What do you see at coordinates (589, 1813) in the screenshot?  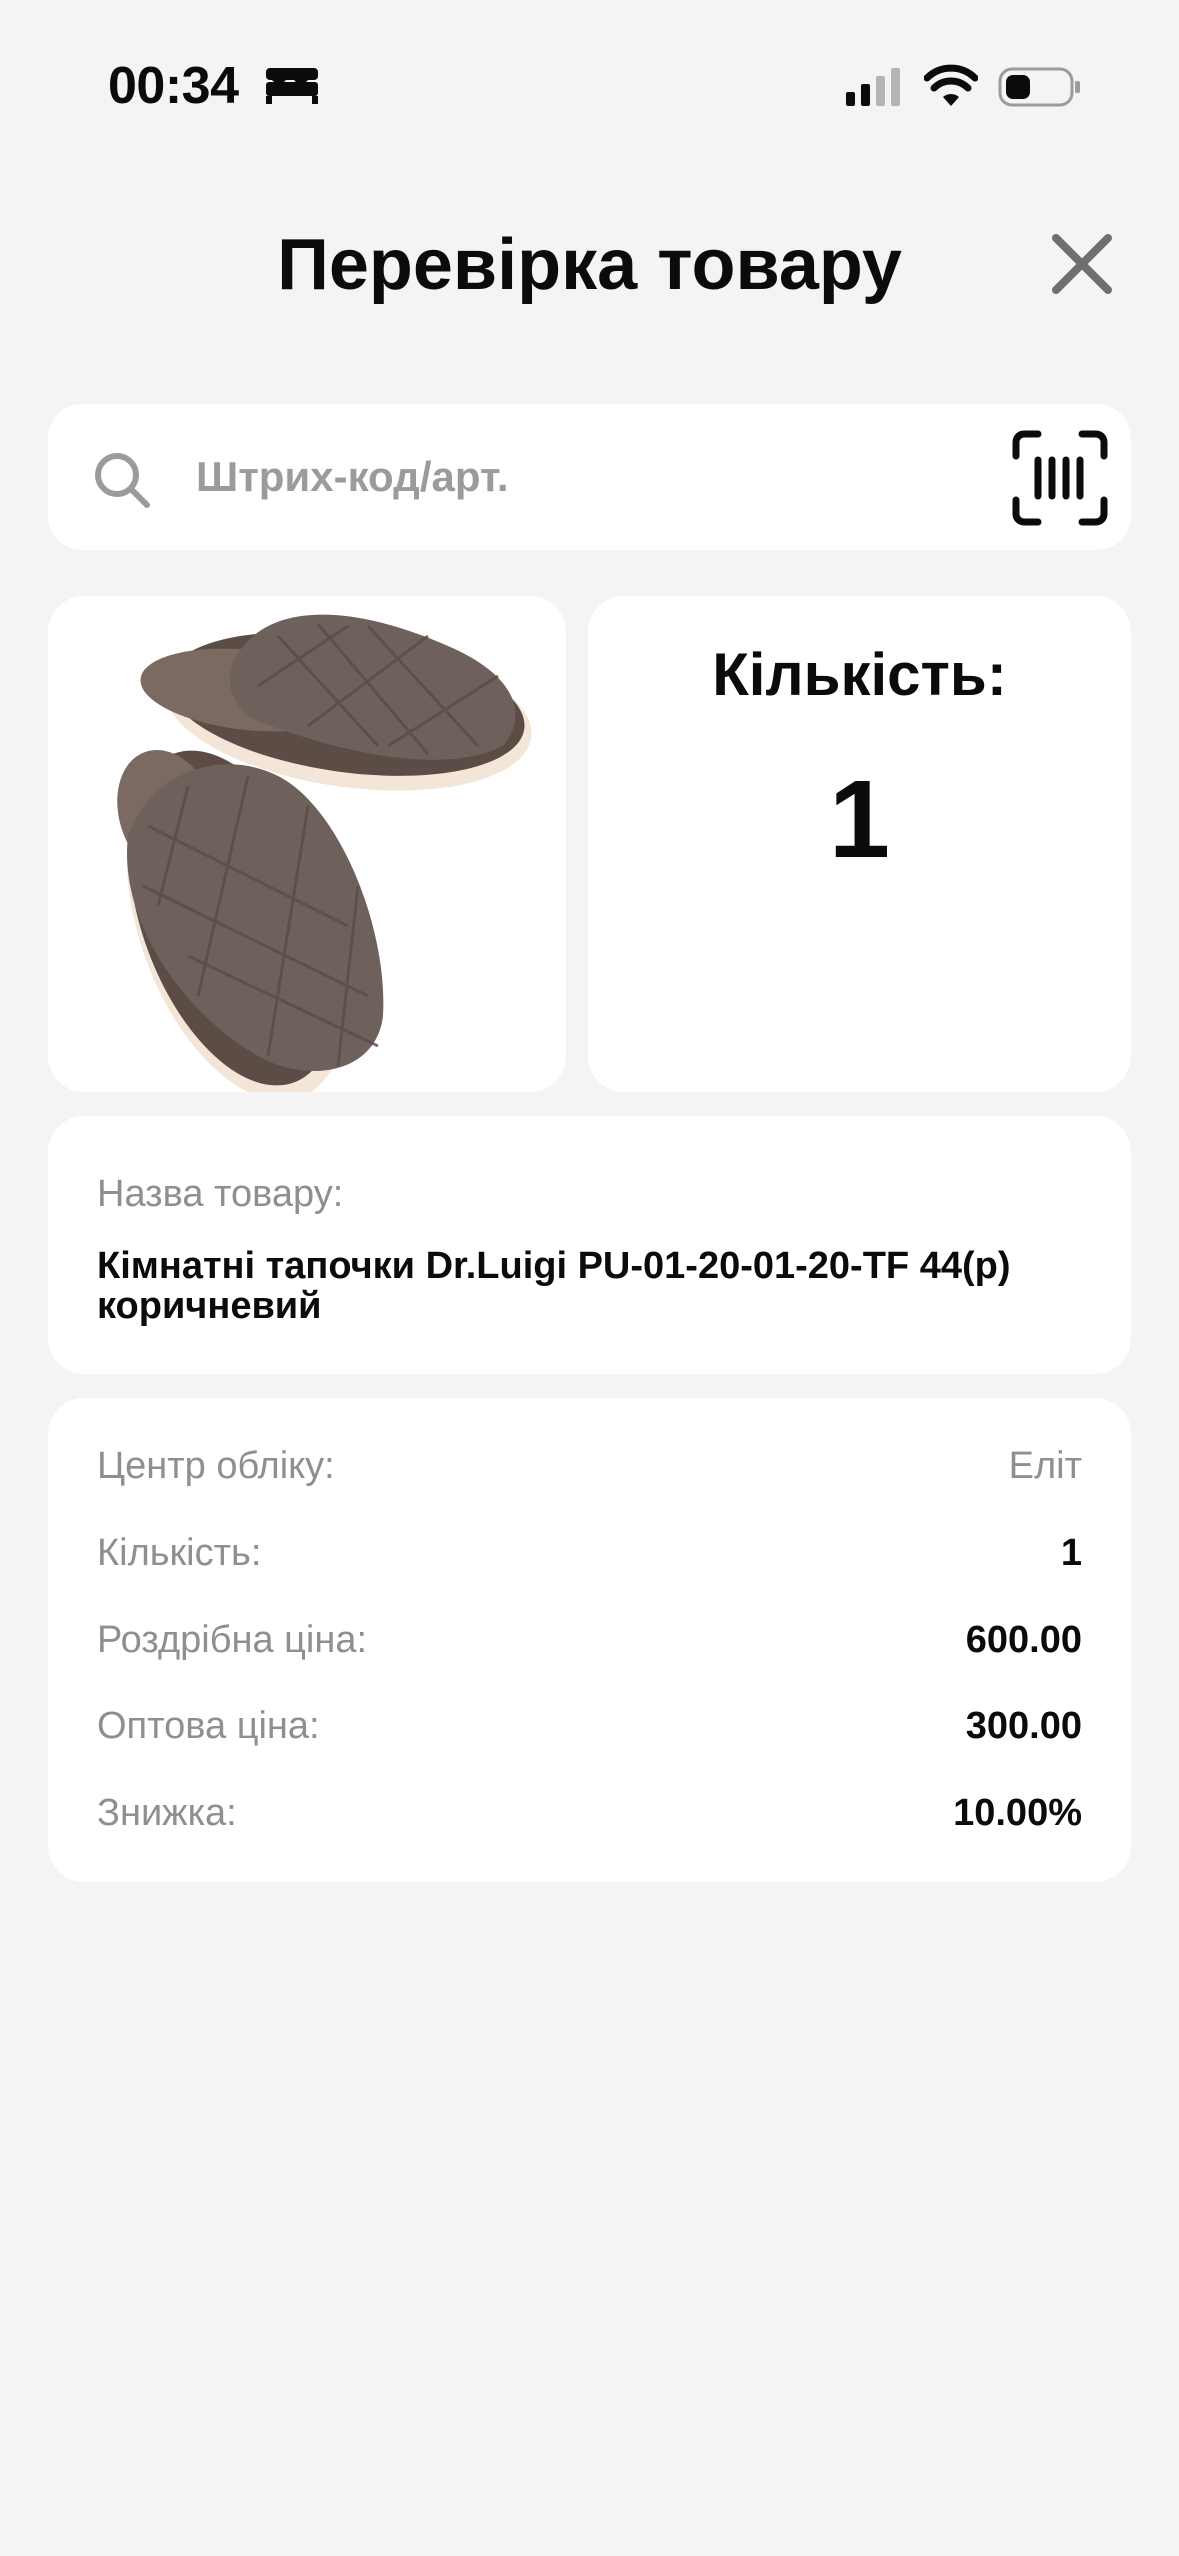 I see `detail-row-discount: Знижка: 10.00%` at bounding box center [589, 1813].